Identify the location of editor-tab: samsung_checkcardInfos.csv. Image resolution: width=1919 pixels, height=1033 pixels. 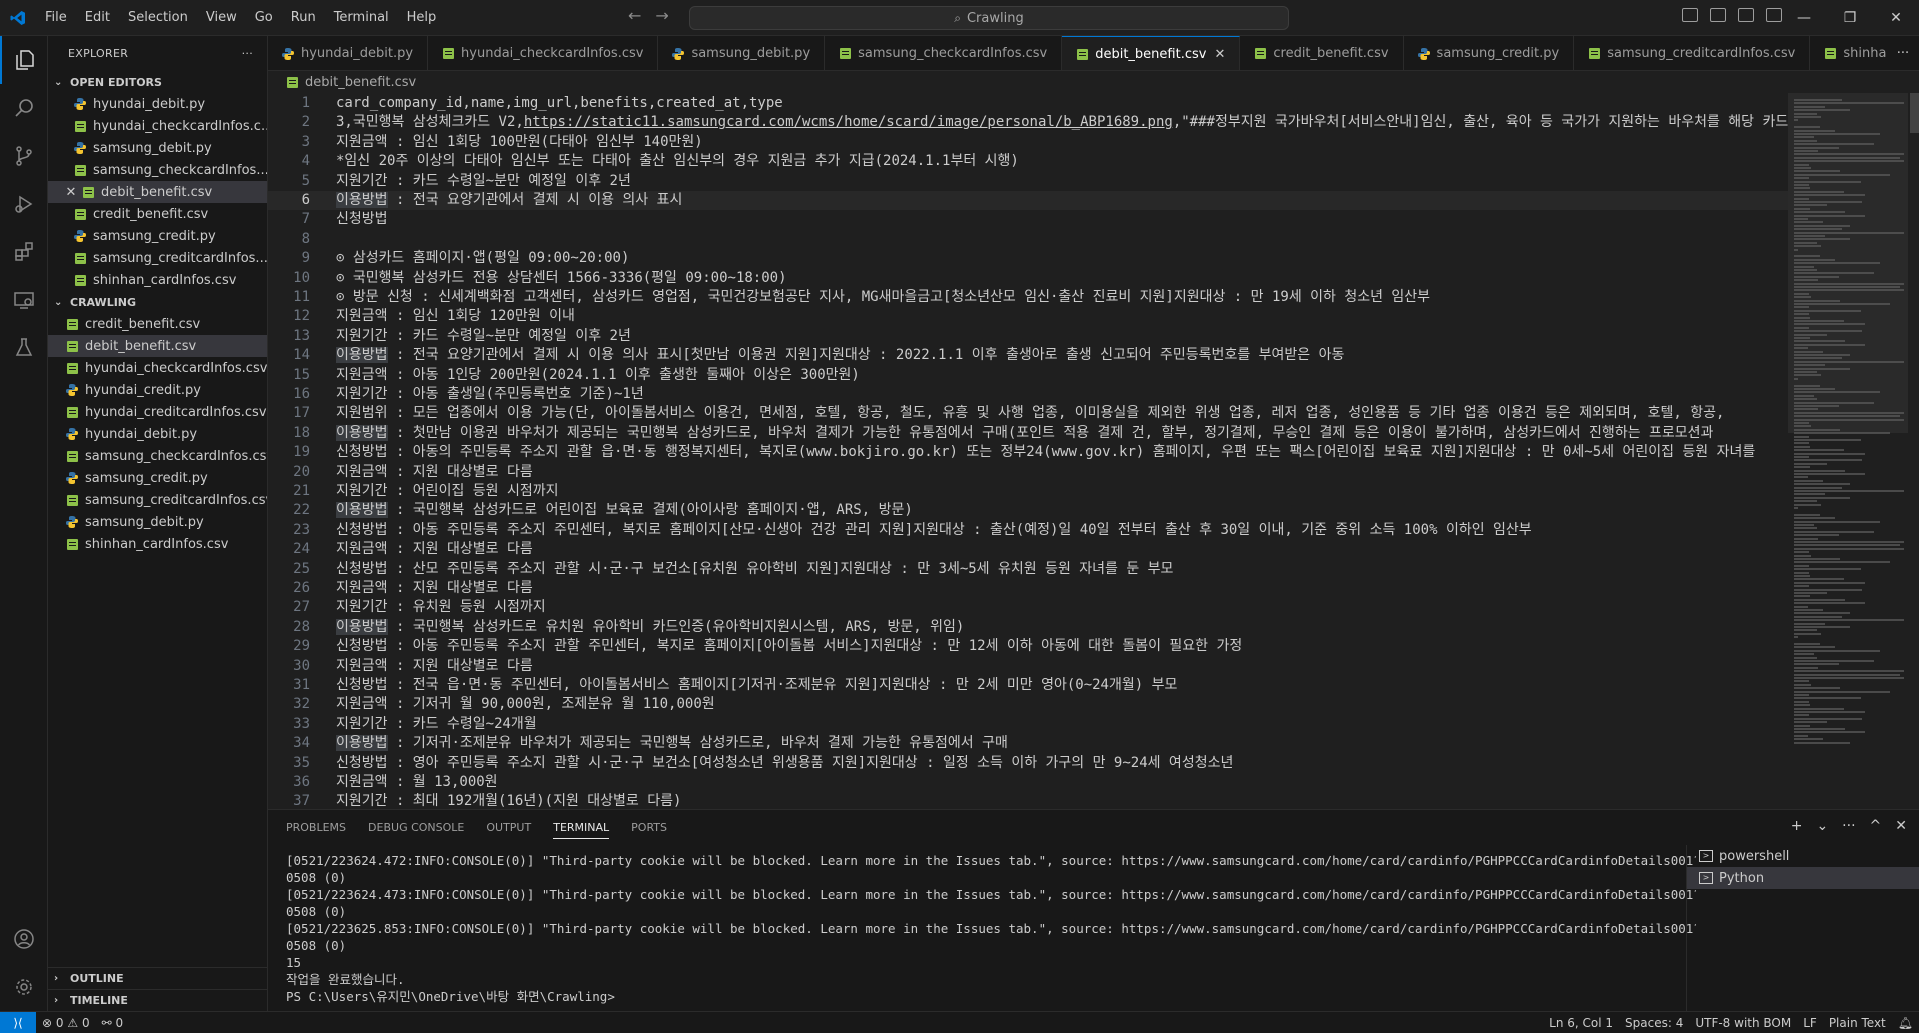
(944, 53).